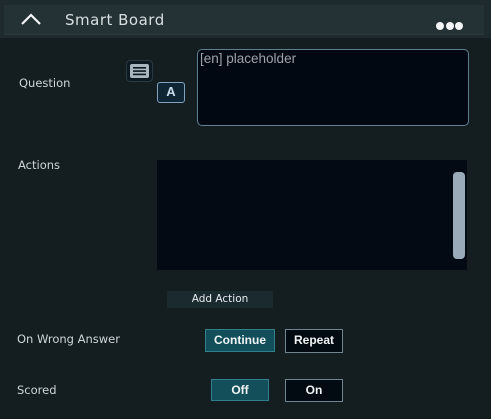  Describe the element at coordinates (45, 83) in the screenshot. I see `question-label: Question` at that location.